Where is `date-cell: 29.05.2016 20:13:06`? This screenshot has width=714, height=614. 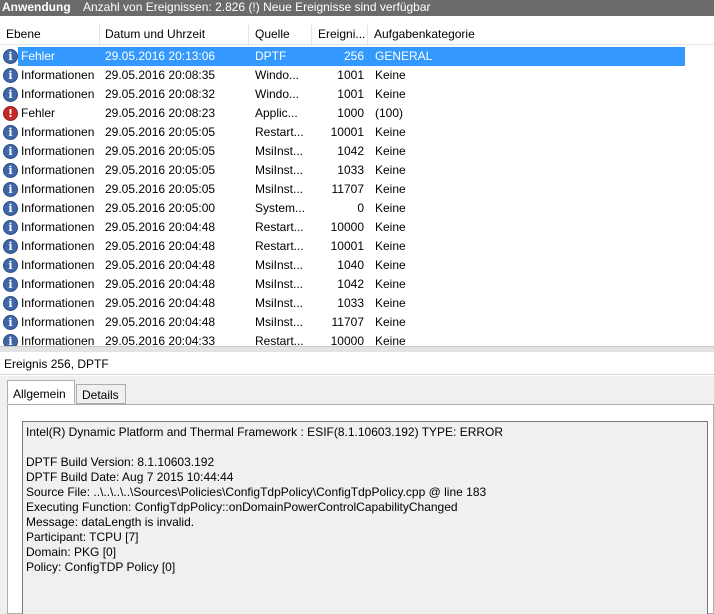
date-cell: 29.05.2016 20:13:06 is located at coordinates (160, 56).